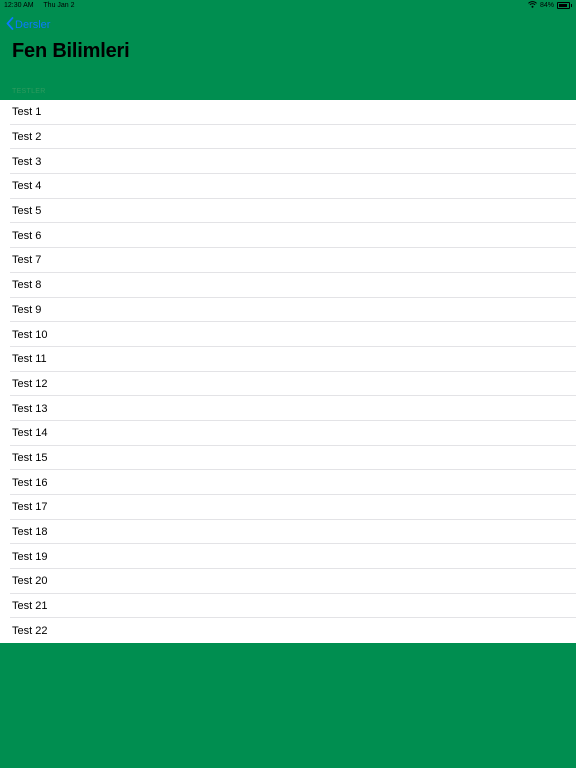 This screenshot has width=576, height=768. I want to click on list-item: Test 9, so click(288, 310).